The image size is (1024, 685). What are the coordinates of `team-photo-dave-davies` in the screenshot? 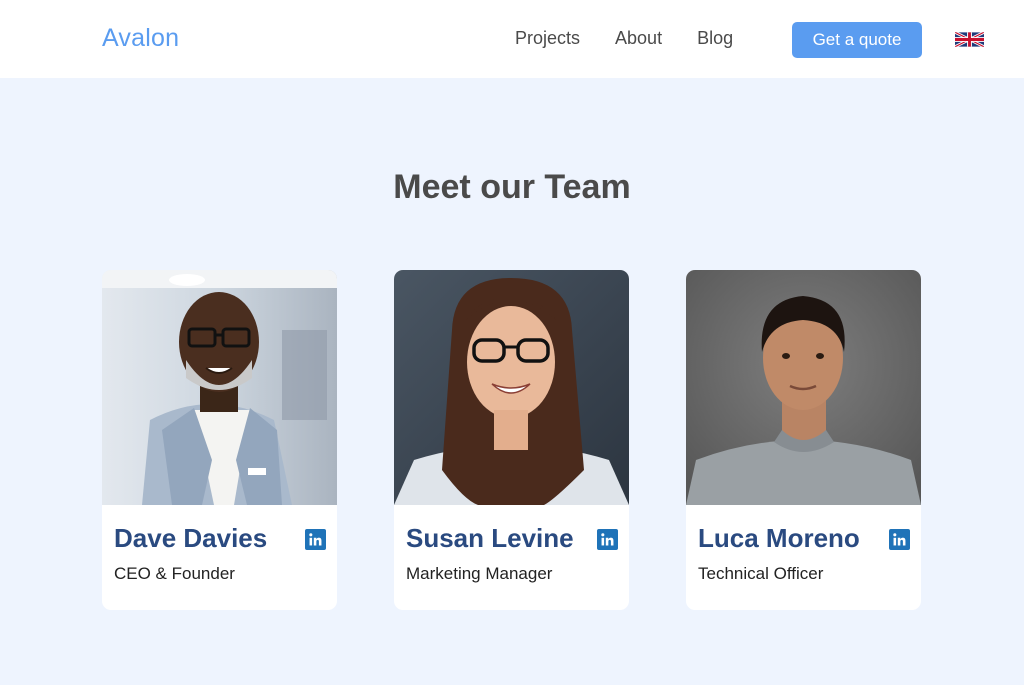 It's located at (219, 387).